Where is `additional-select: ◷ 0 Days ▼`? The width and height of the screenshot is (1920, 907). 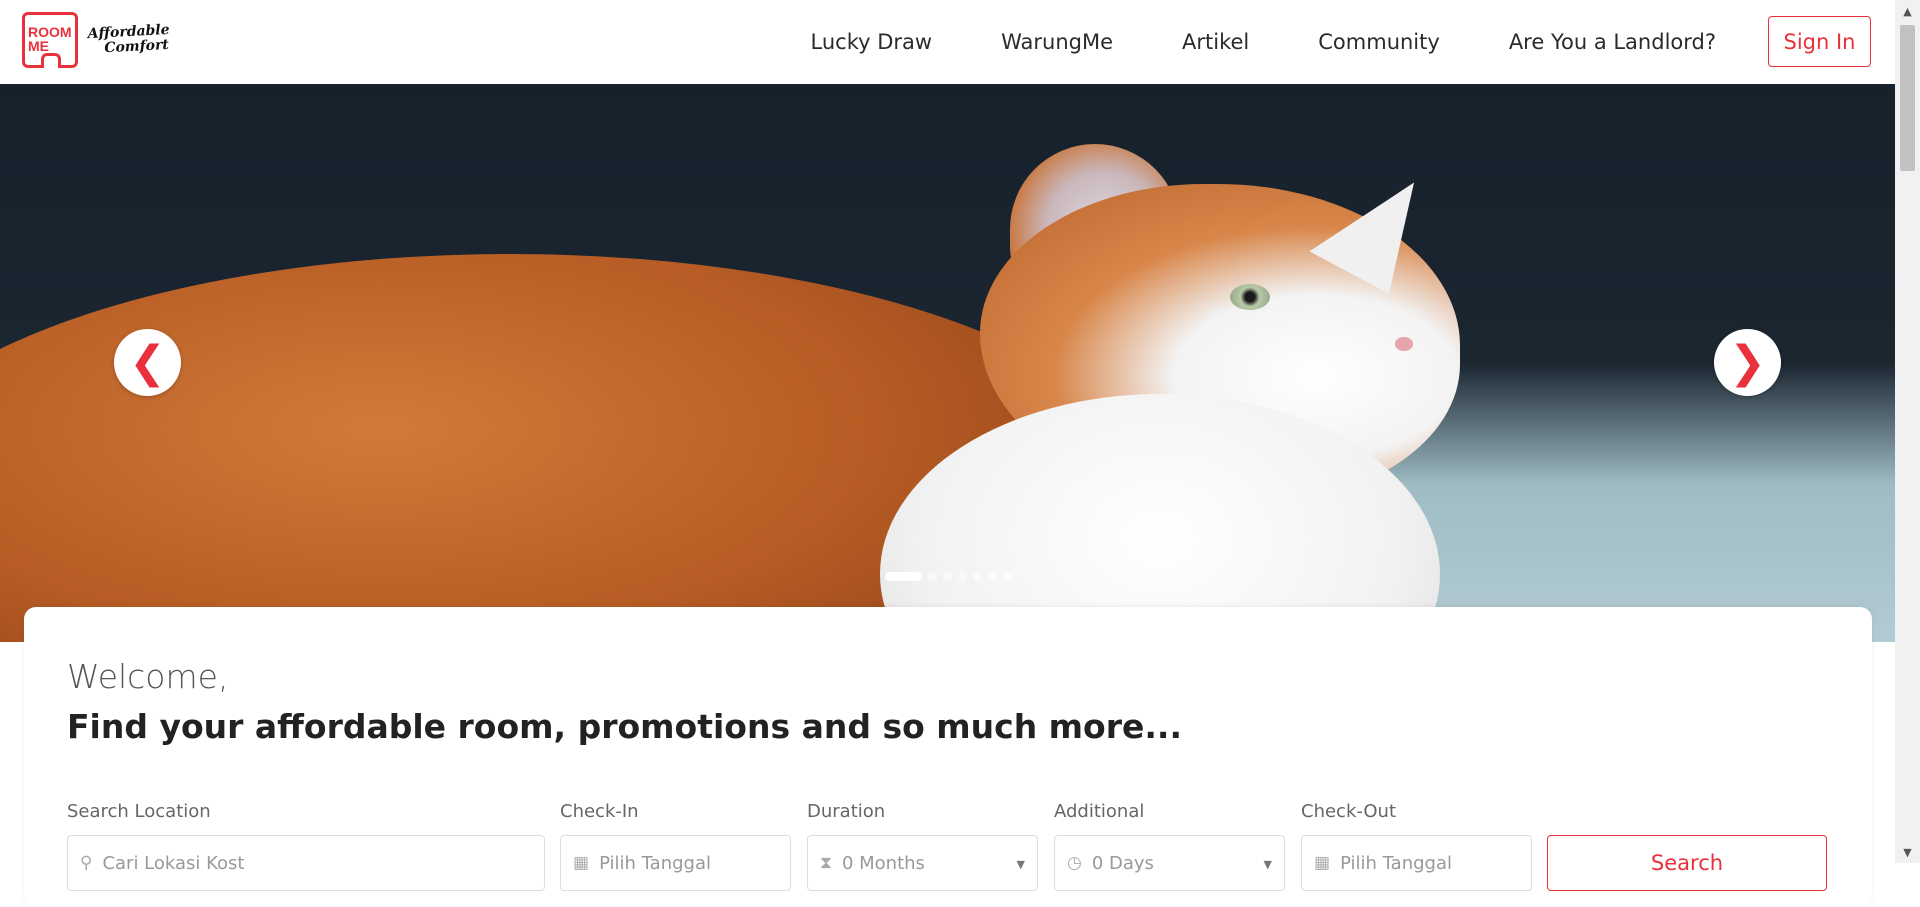 additional-select: ◷ 0 Days ▼ is located at coordinates (1169, 863).